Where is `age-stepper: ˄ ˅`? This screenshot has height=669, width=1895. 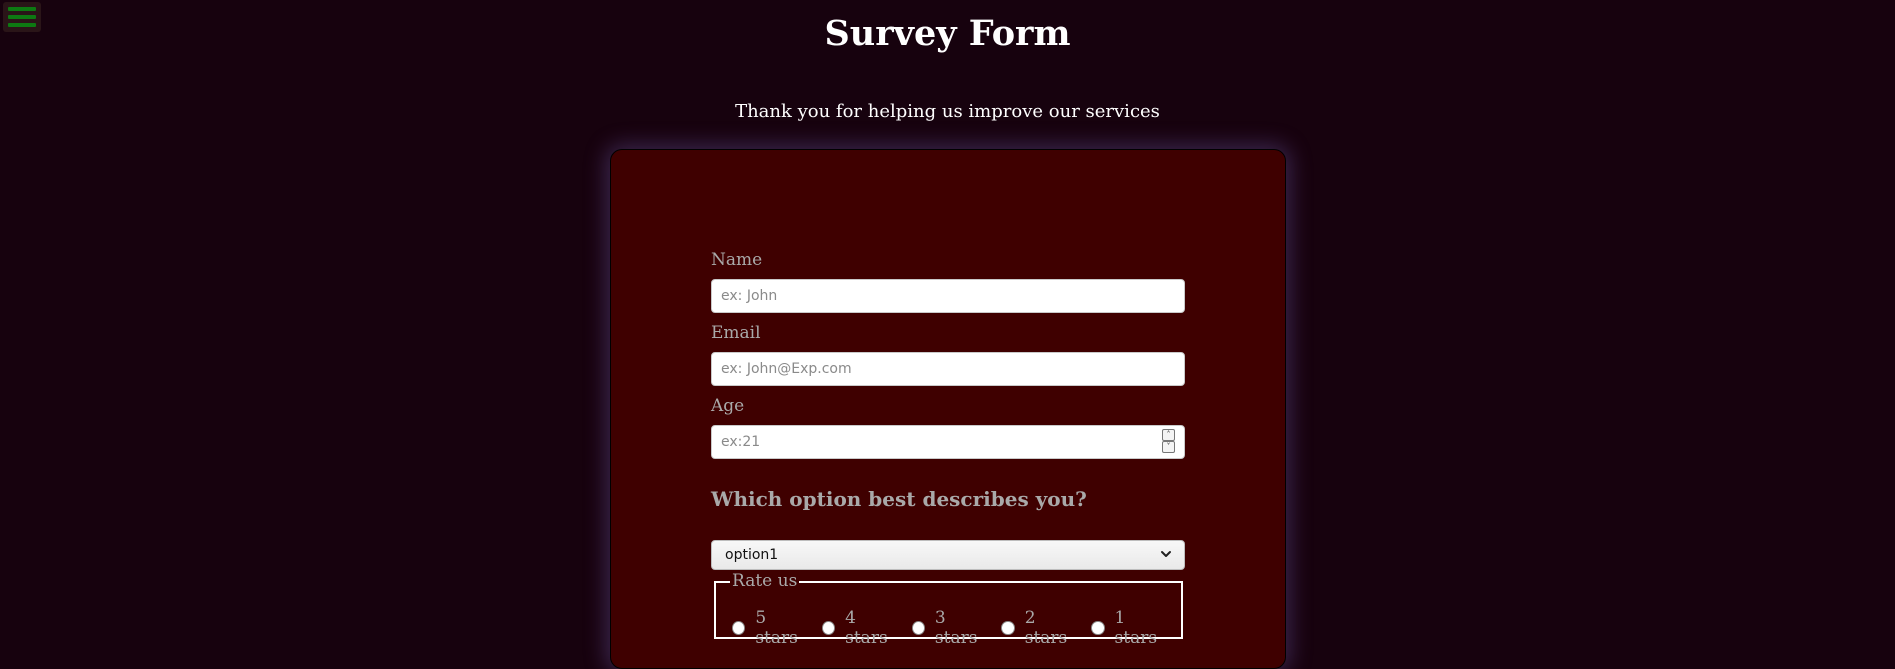 age-stepper: ˄ ˅ is located at coordinates (1168, 441).